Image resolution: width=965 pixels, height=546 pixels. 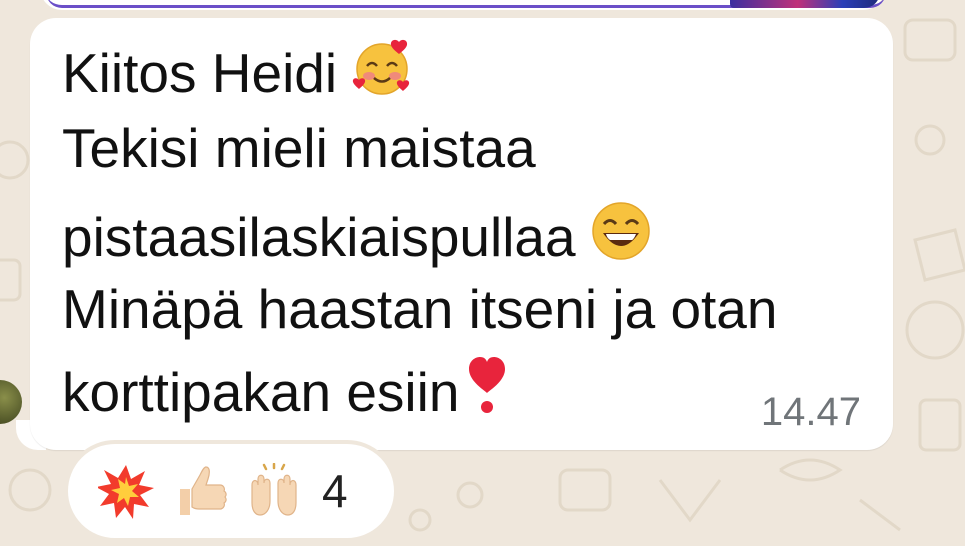 I want to click on message-text: Kiitos Heidi, so click(x=200, y=73).